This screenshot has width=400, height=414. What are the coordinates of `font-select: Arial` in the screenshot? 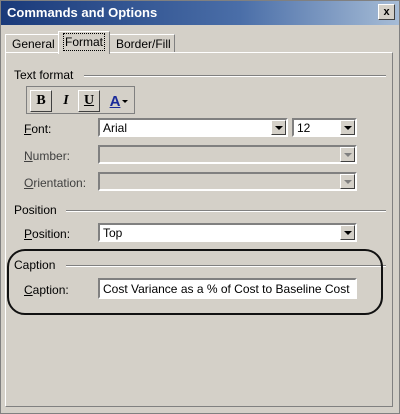 It's located at (193, 127).